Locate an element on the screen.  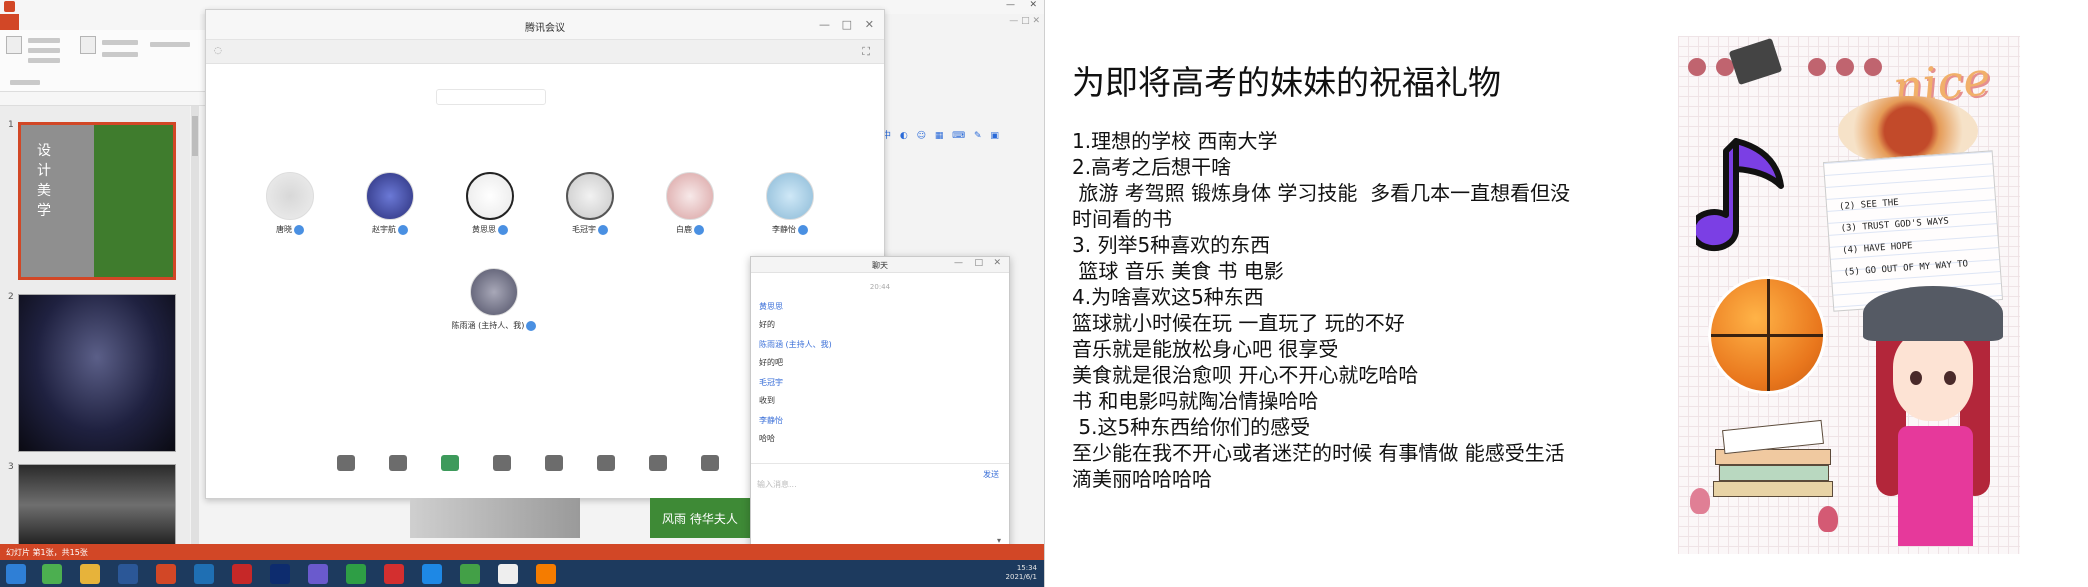
slide-number: 2 is located at coordinates (11, 297).